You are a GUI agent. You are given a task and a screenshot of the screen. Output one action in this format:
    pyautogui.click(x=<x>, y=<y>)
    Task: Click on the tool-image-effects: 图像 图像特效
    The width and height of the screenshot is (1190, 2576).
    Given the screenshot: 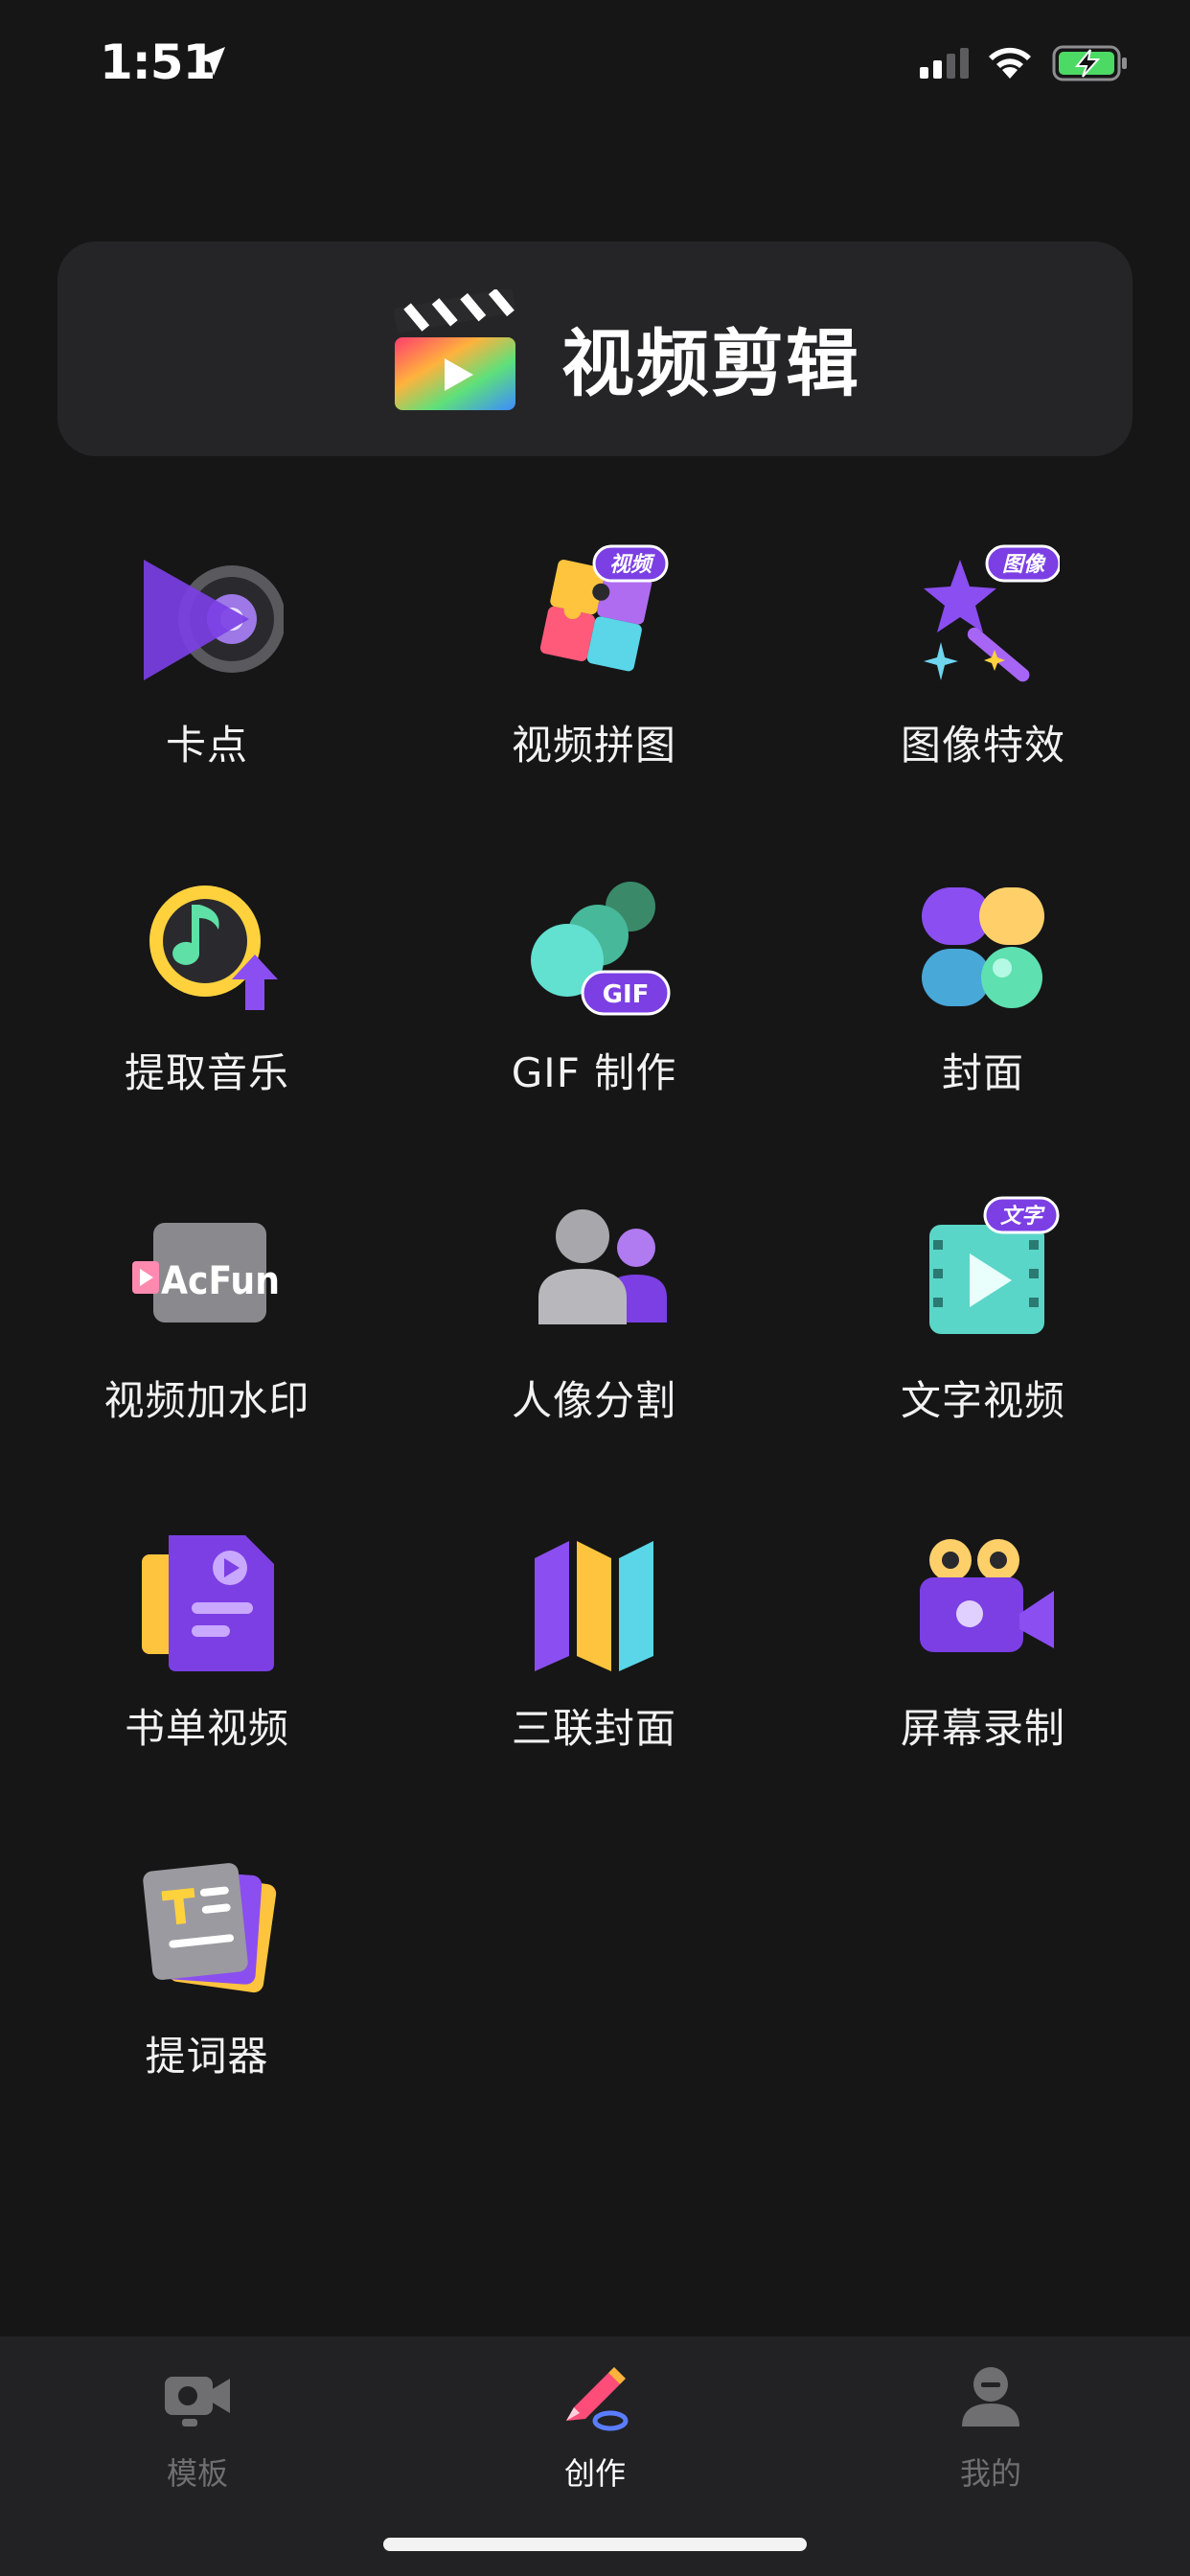 What is the action you would take?
    pyautogui.click(x=983, y=682)
    